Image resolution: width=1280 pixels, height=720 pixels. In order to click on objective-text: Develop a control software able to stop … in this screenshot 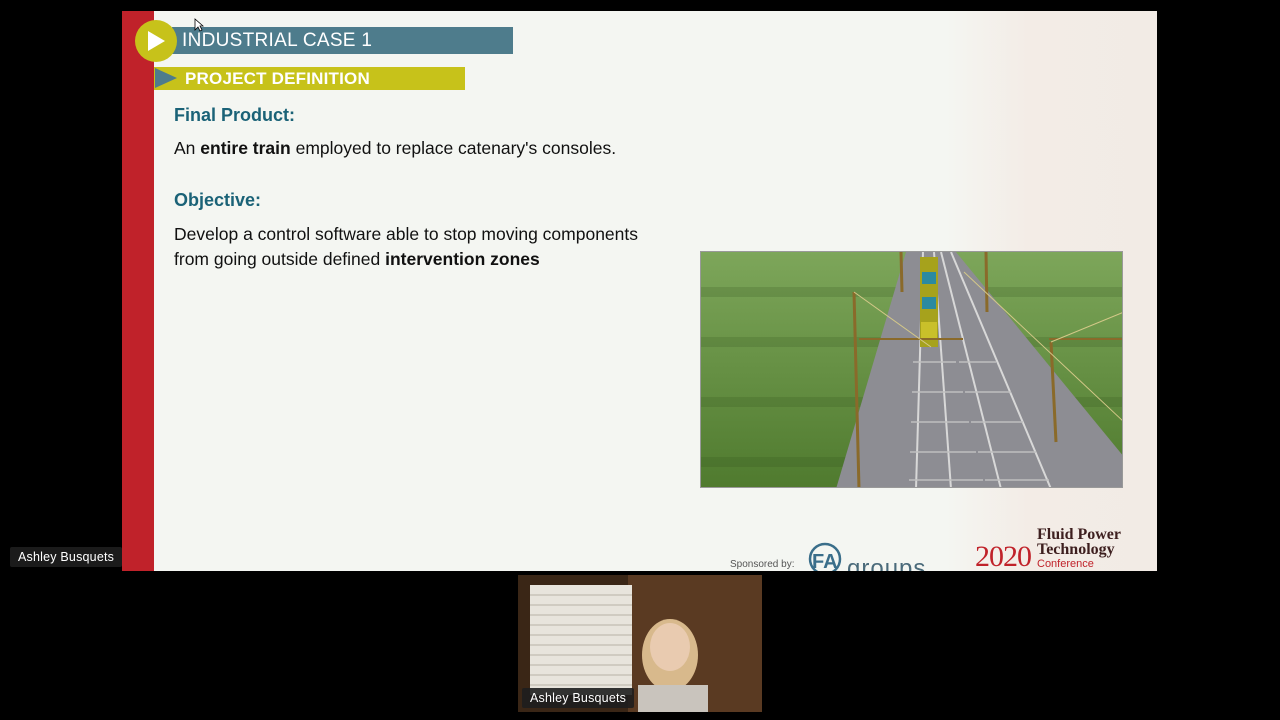, I will do `click(406, 247)`.